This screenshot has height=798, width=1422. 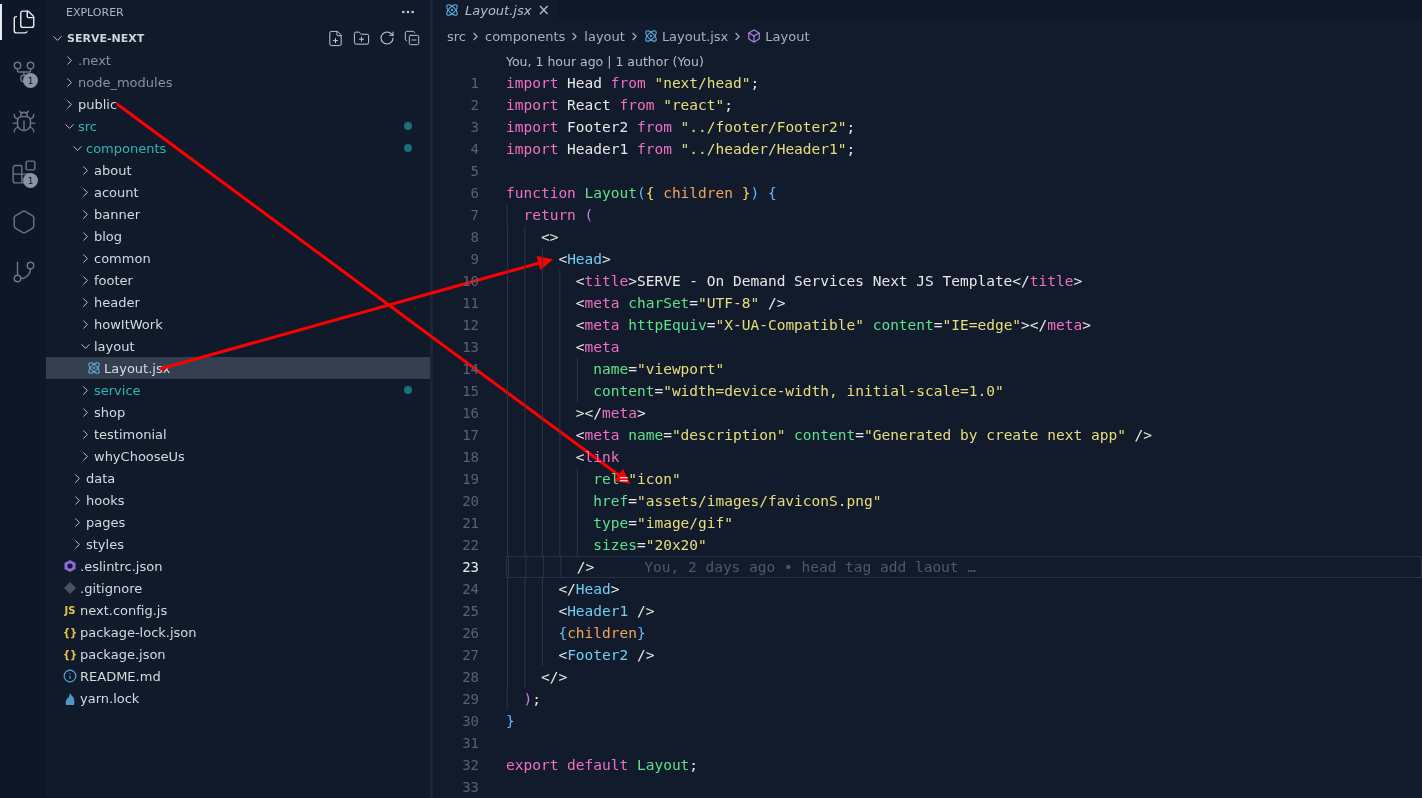 What do you see at coordinates (238, 434) in the screenshot?
I see `folder-row: testimonial` at bounding box center [238, 434].